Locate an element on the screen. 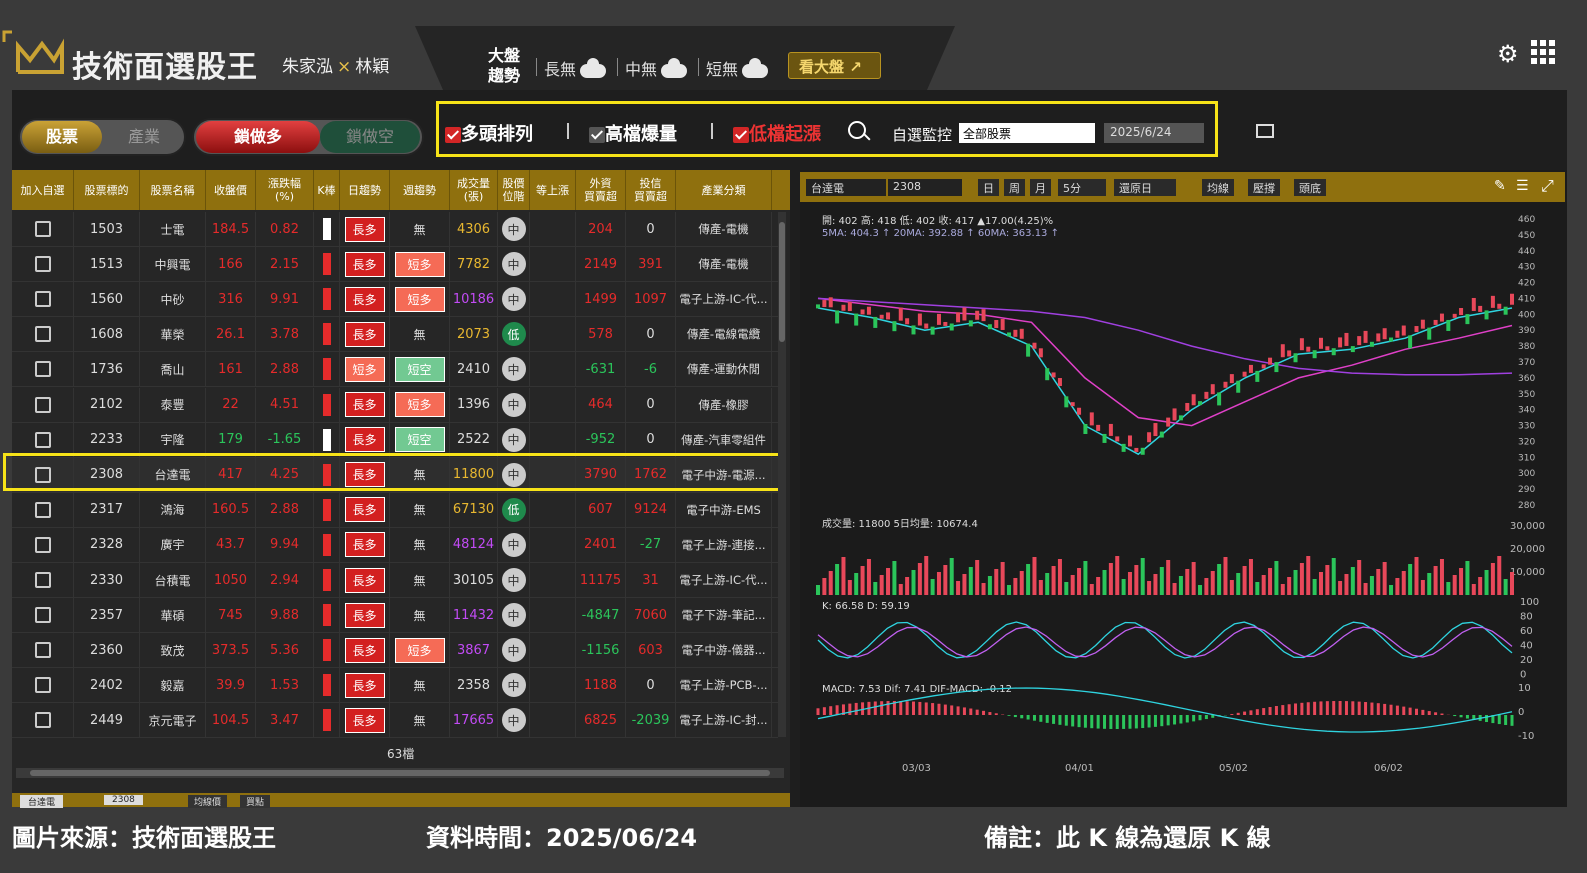  stock-name: 泰豐 is located at coordinates (173, 404).